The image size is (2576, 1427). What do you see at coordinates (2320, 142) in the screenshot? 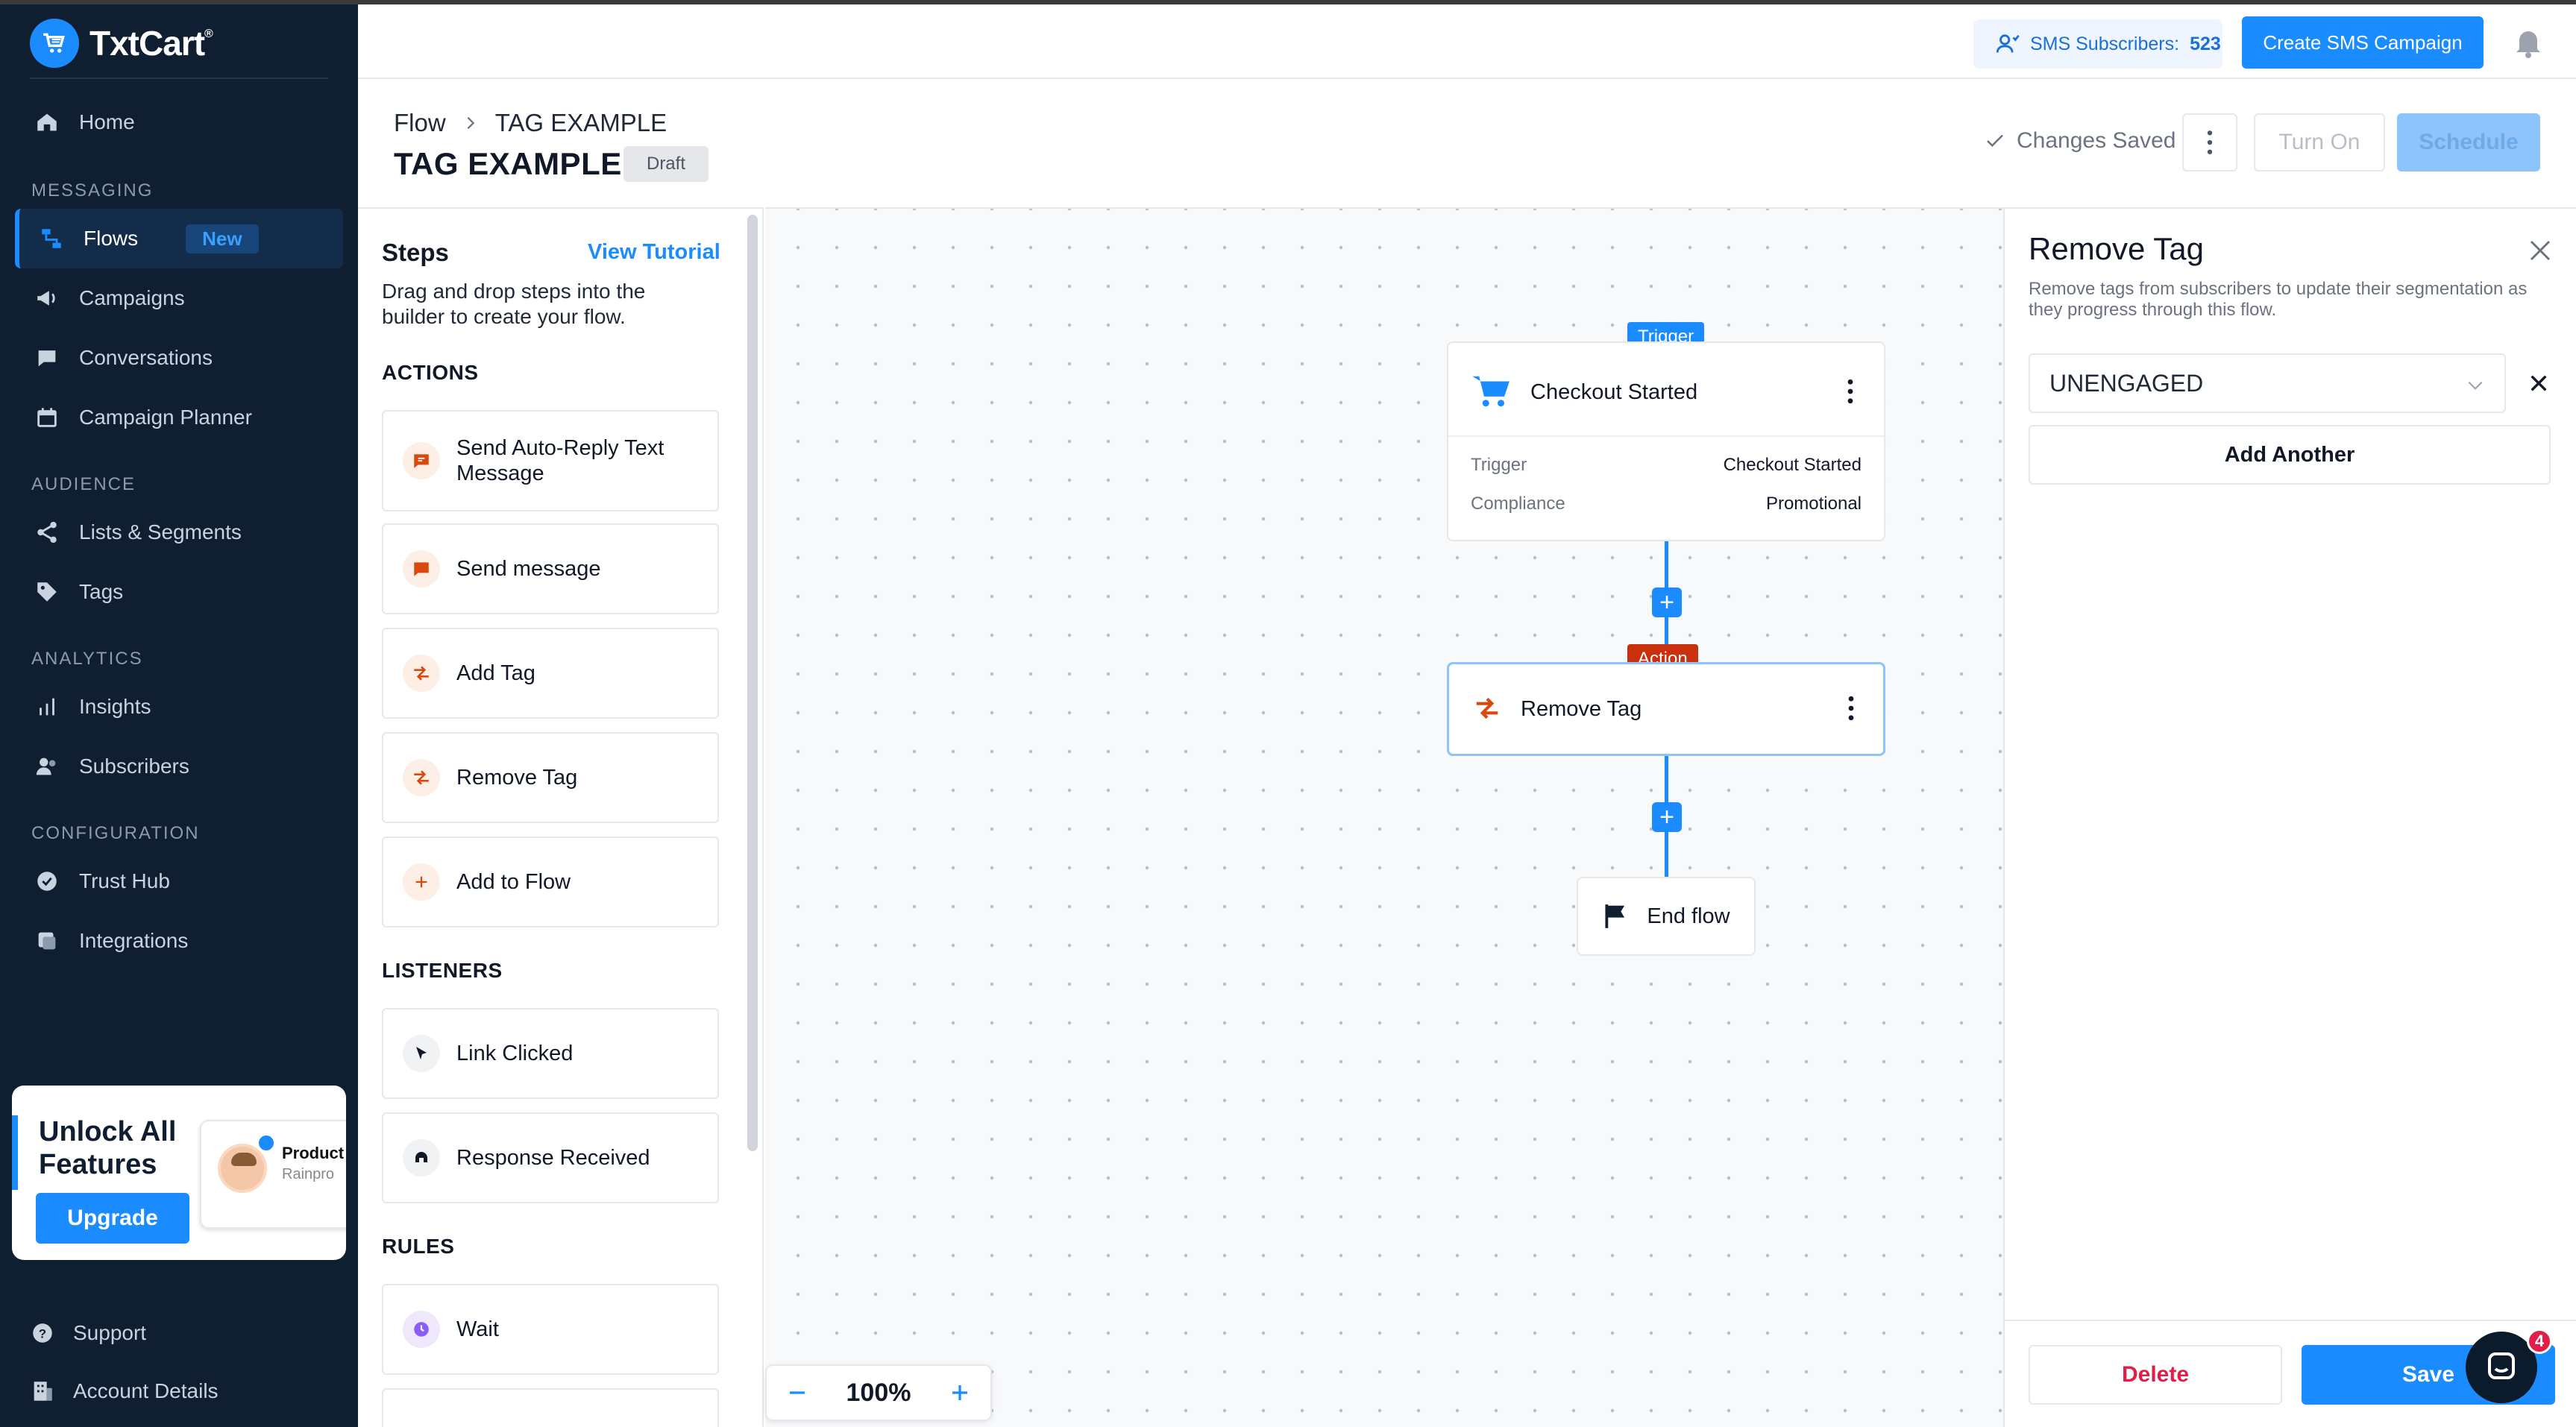
I see `turn-on-button: Turn On` at bounding box center [2320, 142].